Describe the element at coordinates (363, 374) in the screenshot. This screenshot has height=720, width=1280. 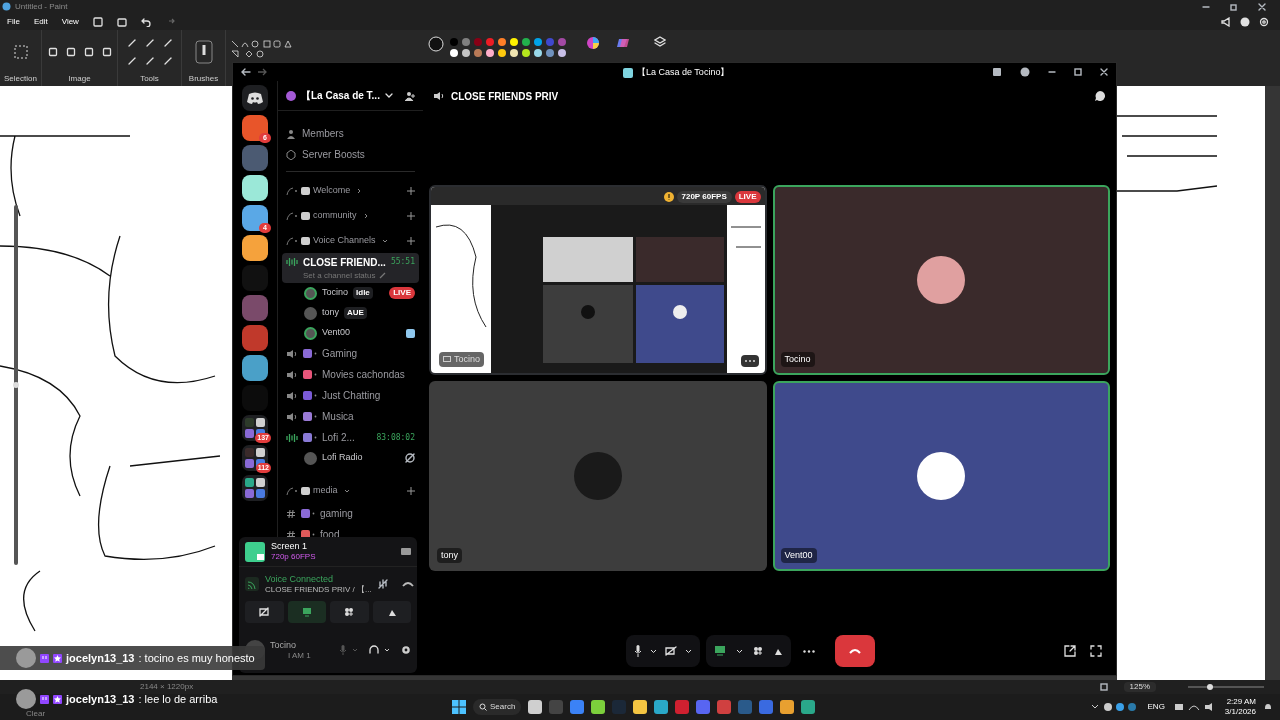
I see `channel-name: Movies cachondas` at that location.